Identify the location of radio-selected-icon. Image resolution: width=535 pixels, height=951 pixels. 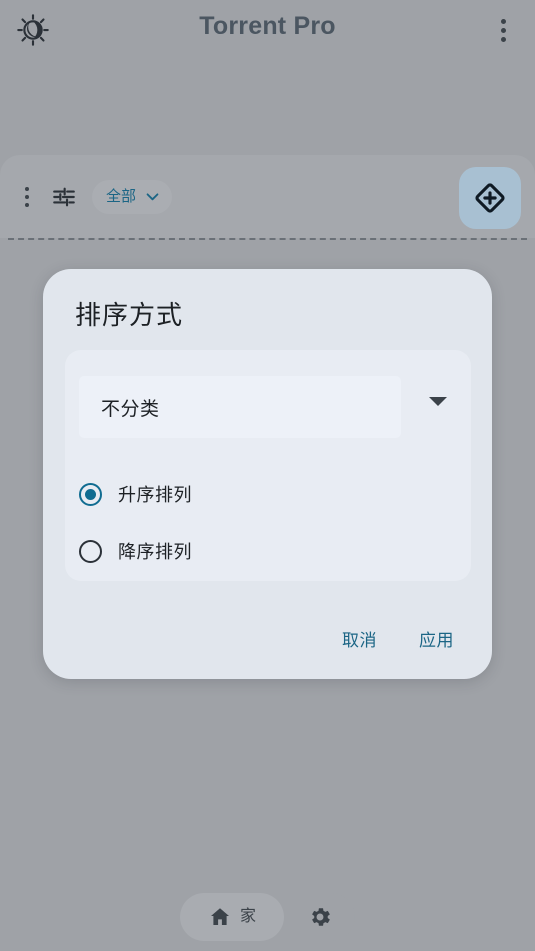
(90, 494).